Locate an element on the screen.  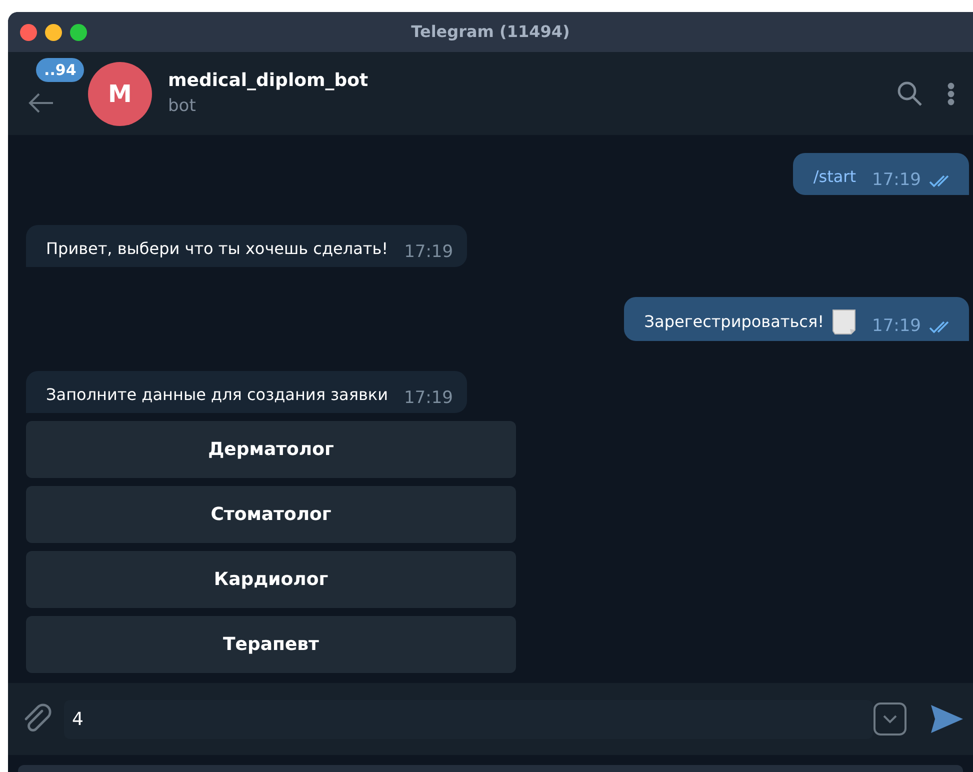
message-text: Зарегестрироваться! is located at coordinates (734, 322).